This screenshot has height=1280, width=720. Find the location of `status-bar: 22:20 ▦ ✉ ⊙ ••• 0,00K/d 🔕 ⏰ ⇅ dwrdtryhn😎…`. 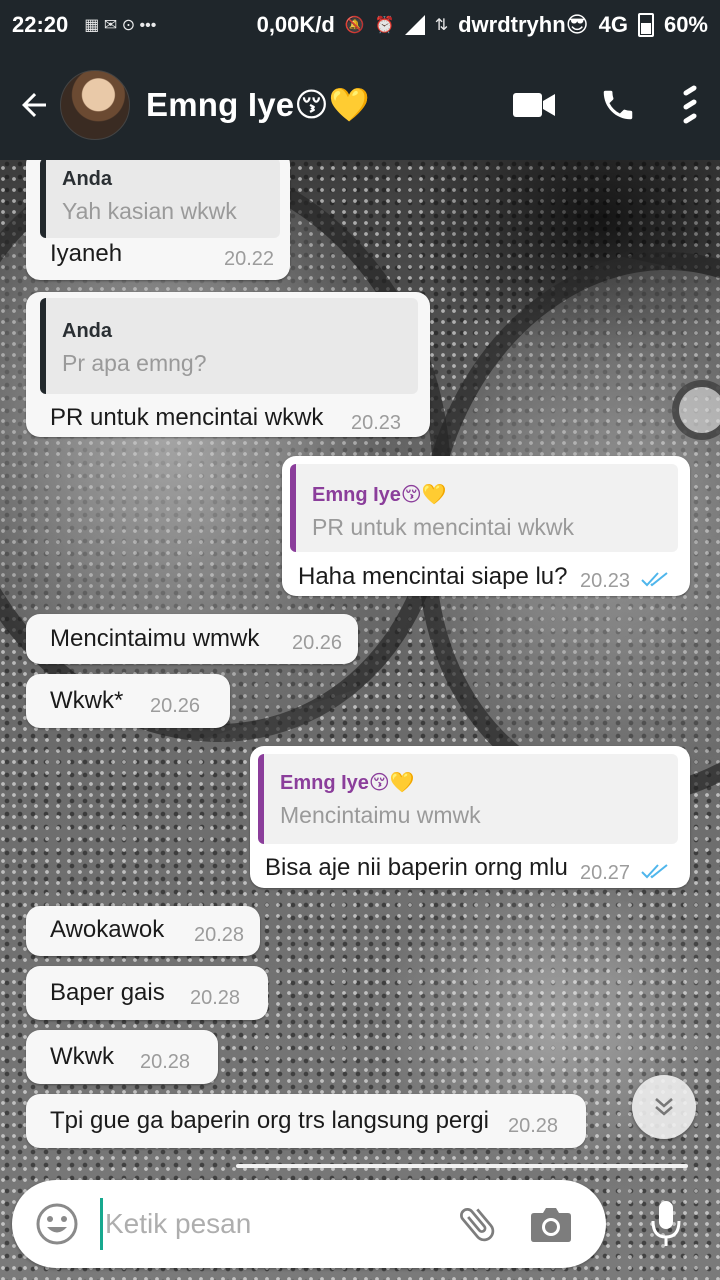

status-bar: 22:20 ▦ ✉ ⊙ ••• 0,00K/d 🔕 ⏰ ⇅ dwrdtryhn😎… is located at coordinates (360, 25).